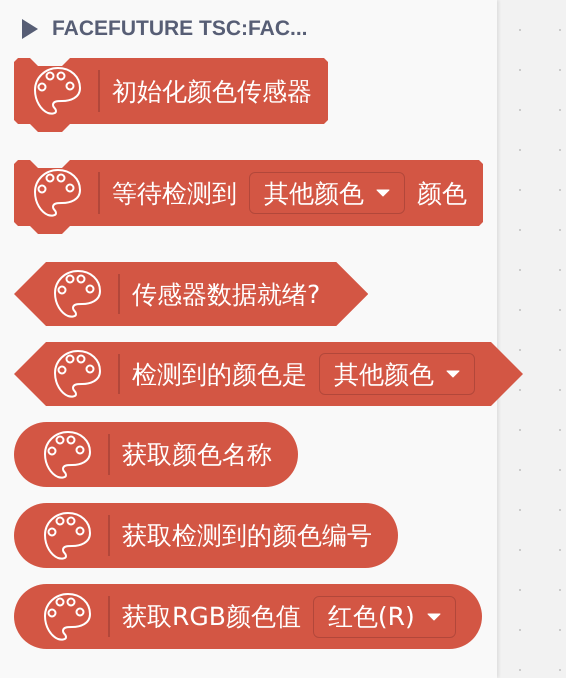  I want to click on boolean-block: 检测到的颜色是 其他颜色, so click(268, 374).